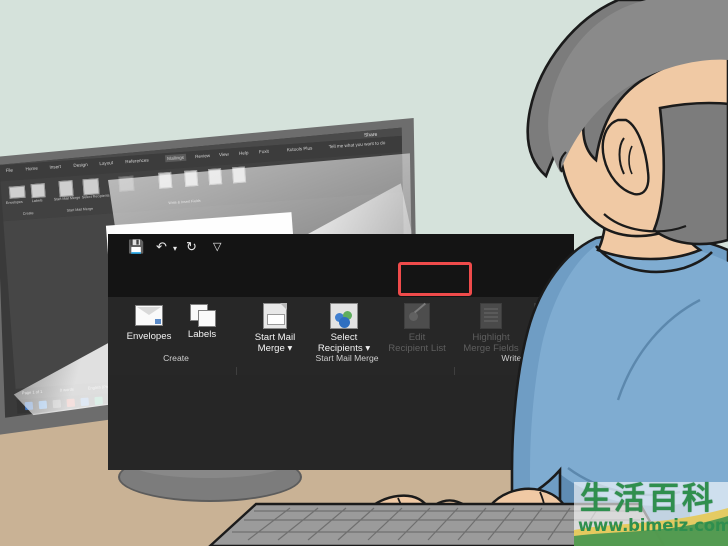 The height and width of the screenshot is (546, 728). I want to click on background-tab-help: Help, so click(243, 153).